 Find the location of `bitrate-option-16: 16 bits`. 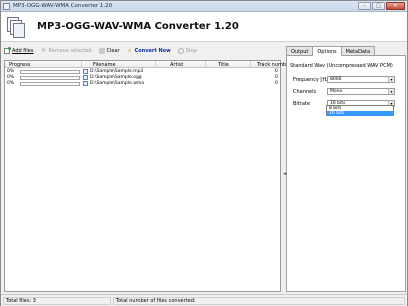

bitrate-option-16: 16 bits is located at coordinates (360, 113).